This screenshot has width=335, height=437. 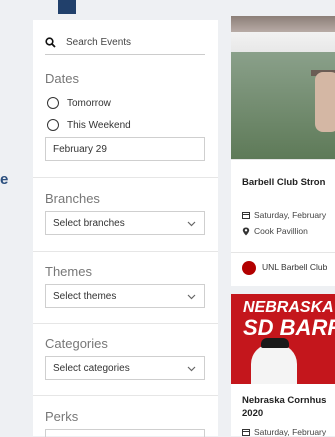 I want to click on date-value: February 29, so click(x=80, y=149).